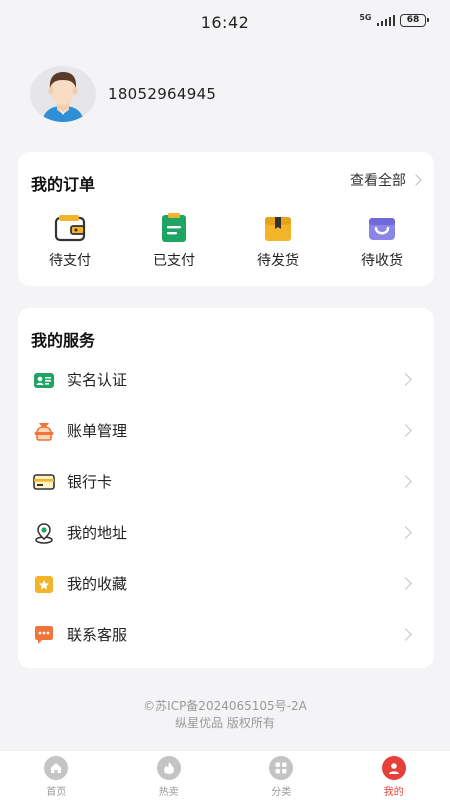 This screenshot has height=800, width=450. What do you see at coordinates (278, 261) in the screenshot?
I see `order-label: 待发货` at bounding box center [278, 261].